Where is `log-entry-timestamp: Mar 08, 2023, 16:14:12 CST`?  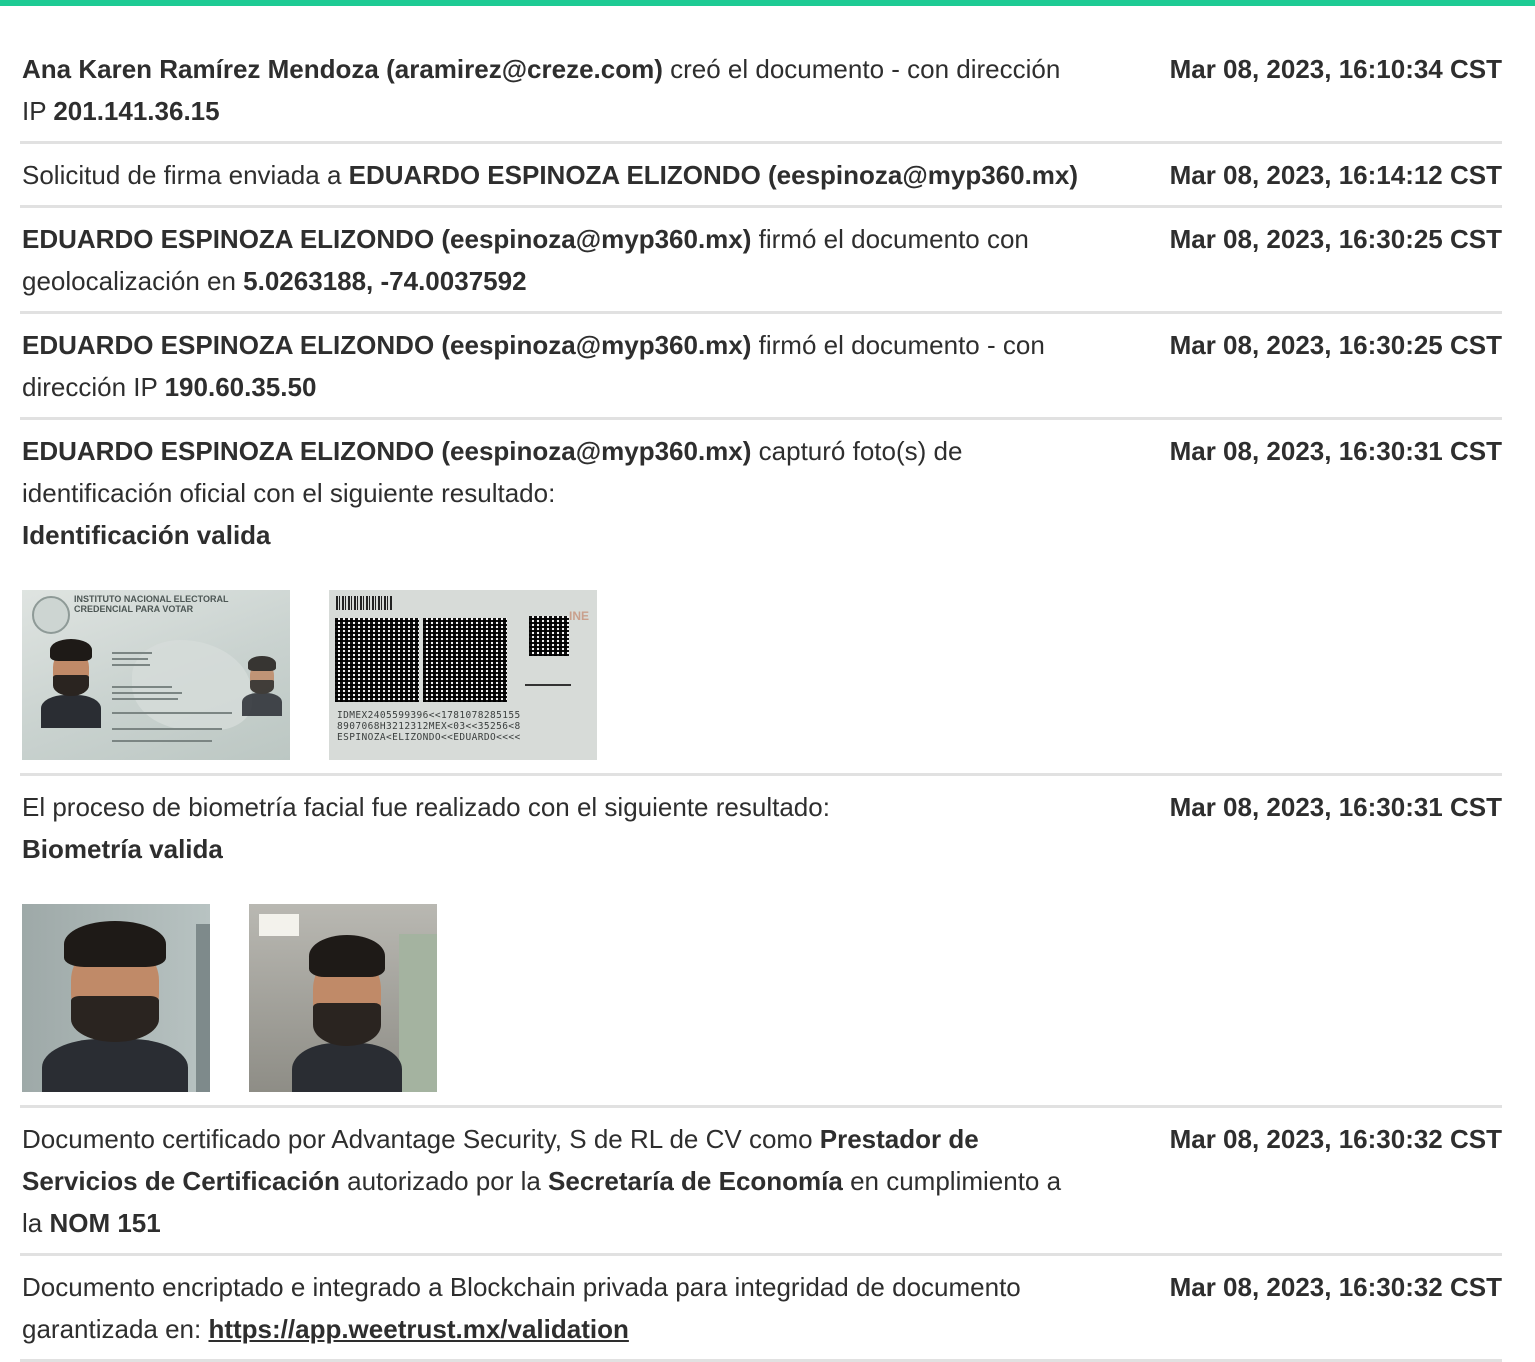
log-entry-timestamp: Mar 08, 2023, 16:14:12 CST is located at coordinates (1335, 175).